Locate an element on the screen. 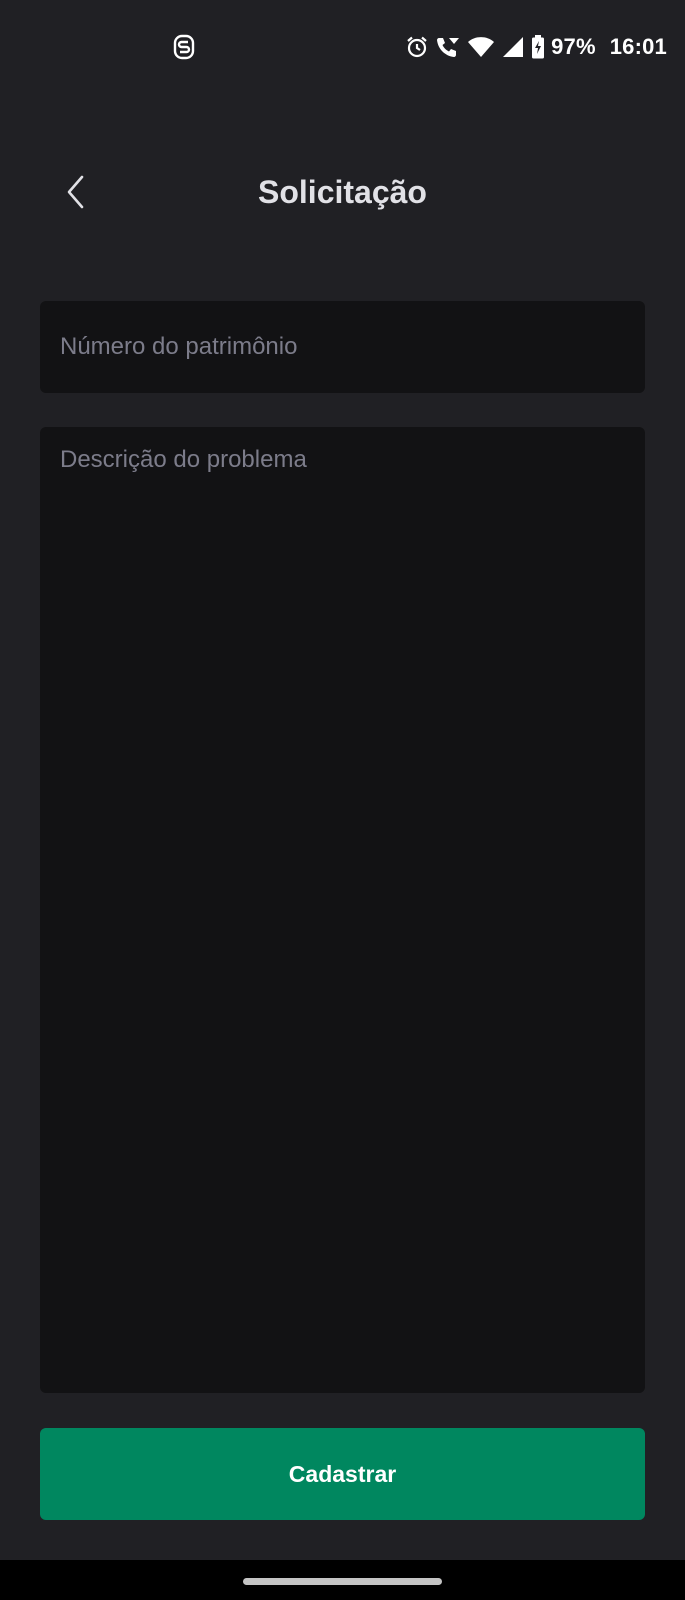 The height and width of the screenshot is (1600, 685). battery-percentage: 97% is located at coordinates (573, 46).